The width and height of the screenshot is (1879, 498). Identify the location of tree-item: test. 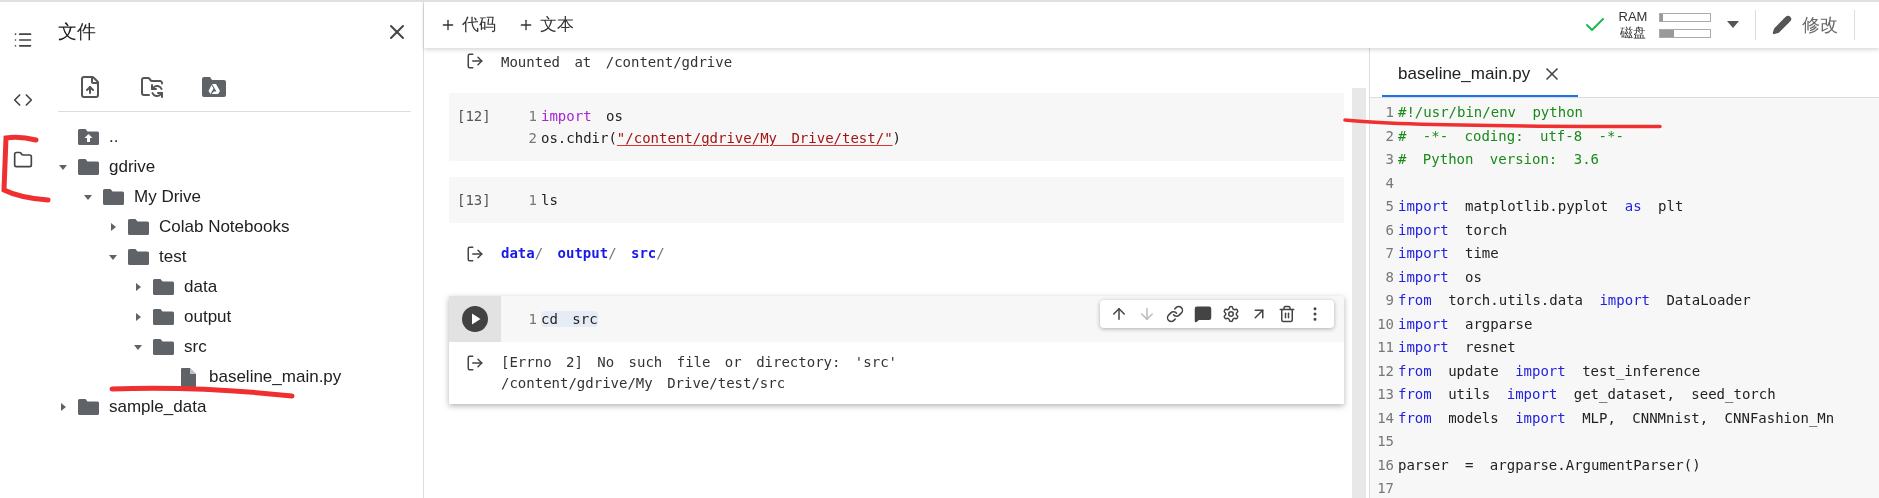
(173, 257).